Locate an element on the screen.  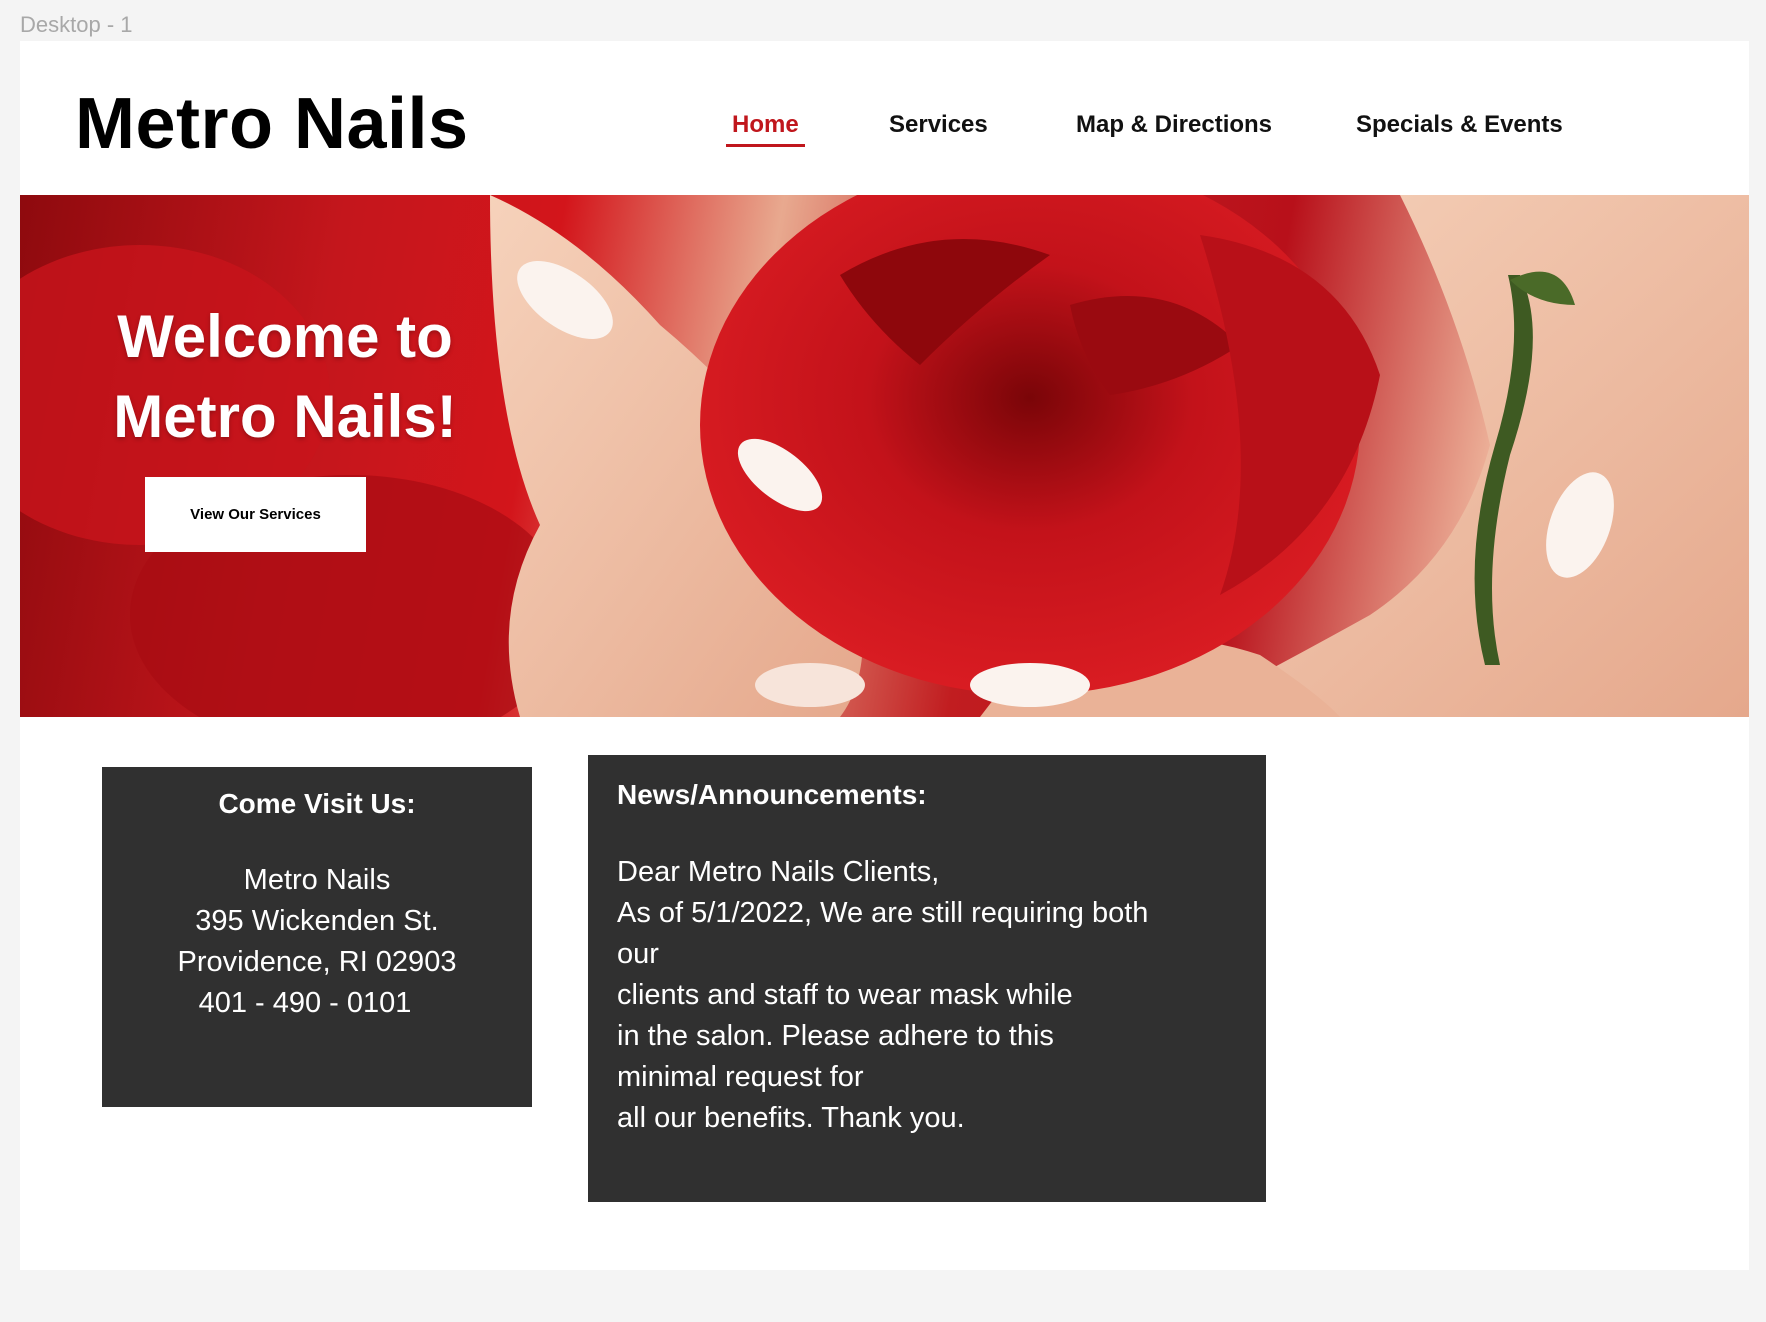
site-logo: Metro Nails is located at coordinates (272, 124).